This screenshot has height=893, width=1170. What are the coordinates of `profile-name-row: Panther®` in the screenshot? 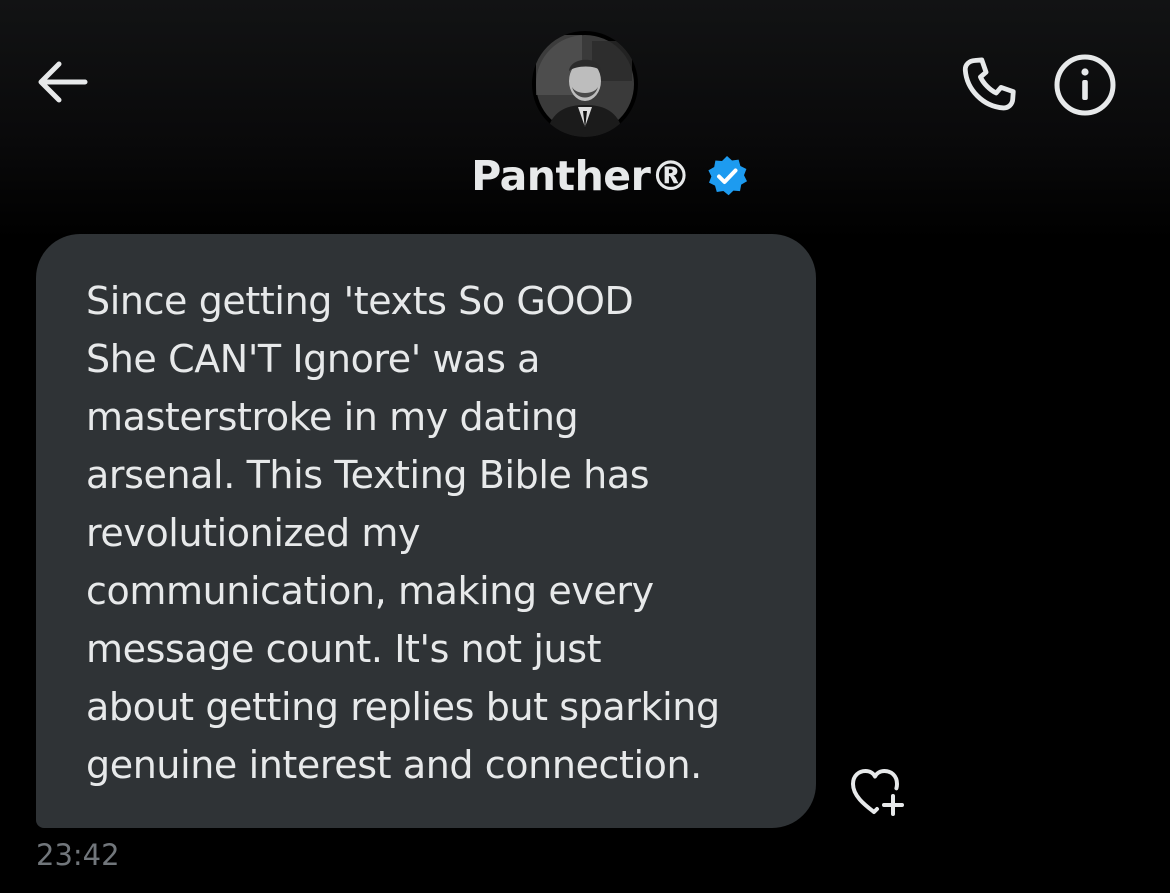 It's located at (585, 176).